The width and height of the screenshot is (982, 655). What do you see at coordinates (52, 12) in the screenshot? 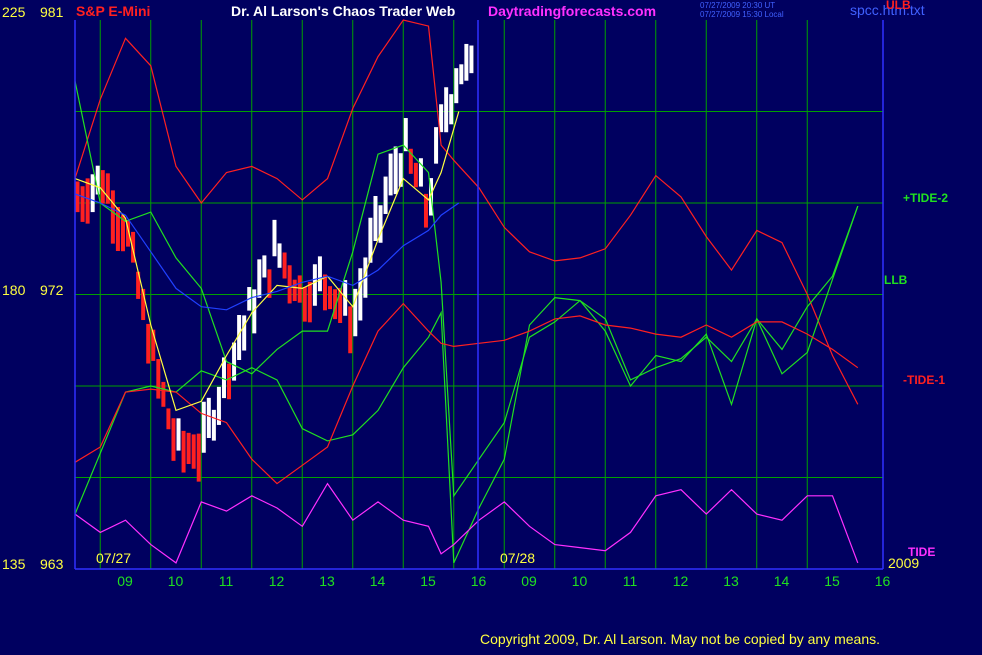
I see `axis-top-right: 981` at bounding box center [52, 12].